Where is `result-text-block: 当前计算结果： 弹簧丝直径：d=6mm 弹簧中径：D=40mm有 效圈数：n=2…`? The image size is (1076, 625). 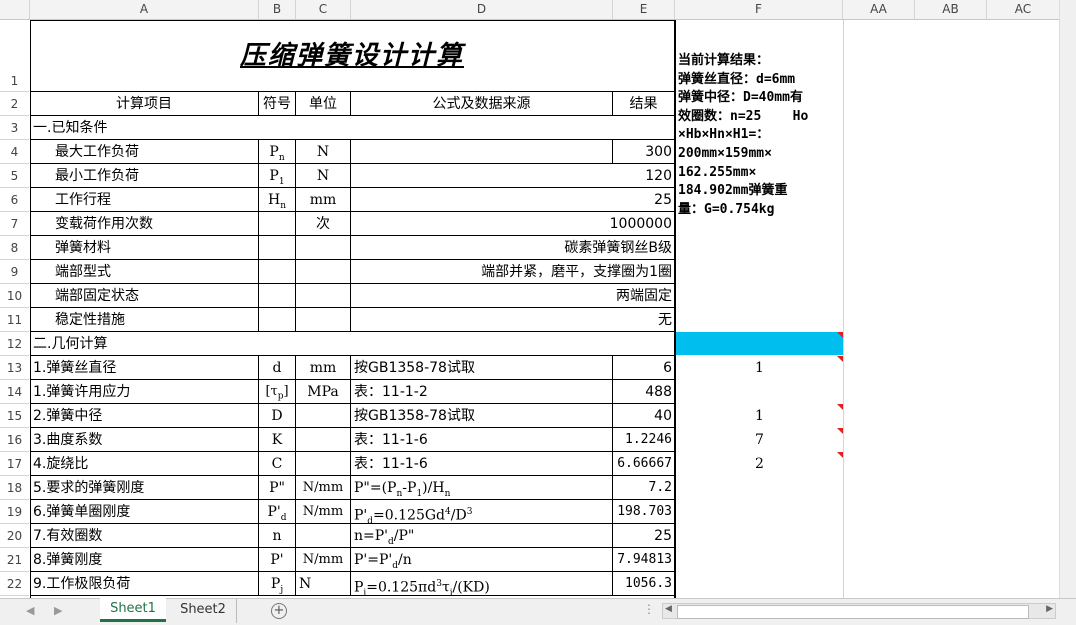
result-text-block: 当前计算结果： 弹簧丝直径：d=6mm 弹簧中径：D=40mm有 效圈数：n=2… is located at coordinates (778, 135).